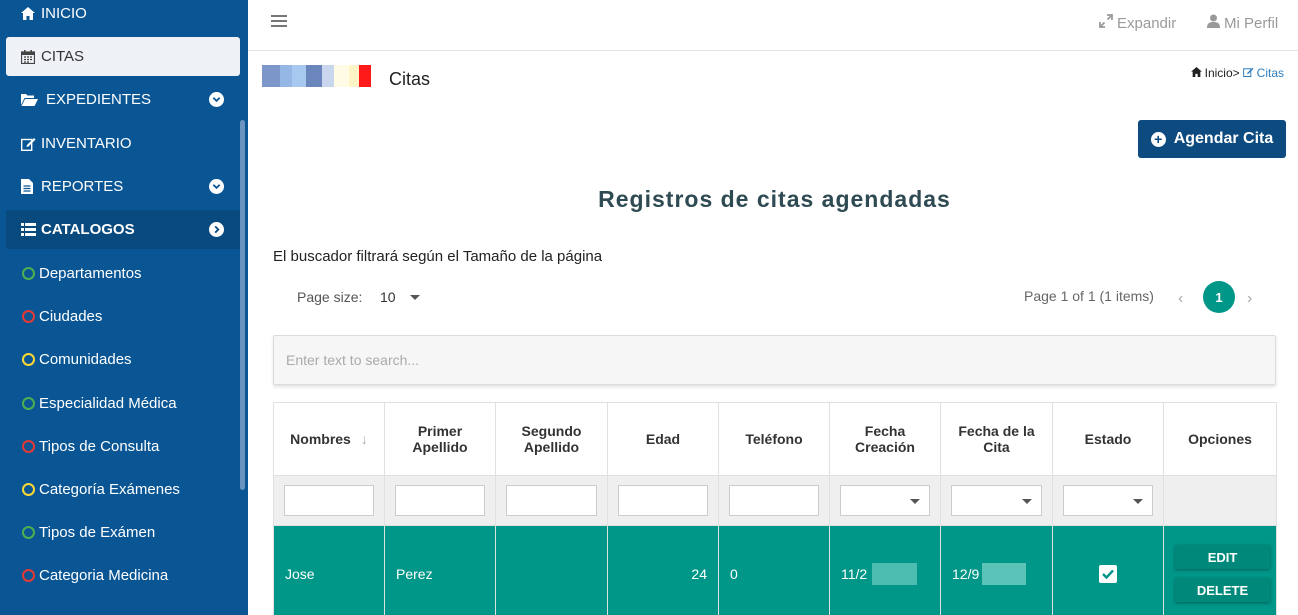 The width and height of the screenshot is (1298, 615). I want to click on cell-opciones: EDIT DELETE, so click(1220, 570).